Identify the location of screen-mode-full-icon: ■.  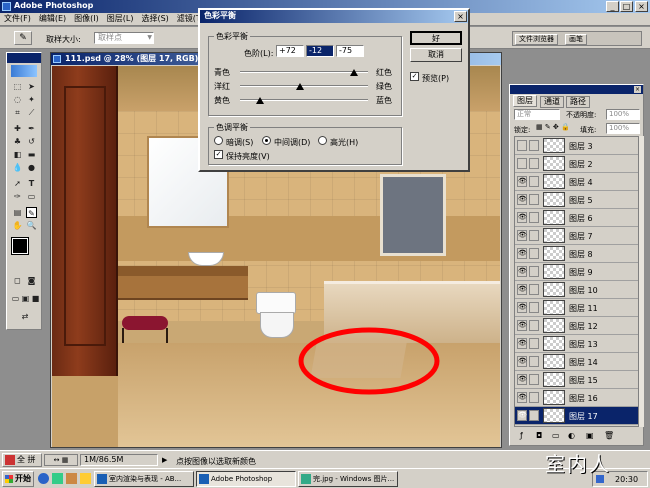
(35, 298).